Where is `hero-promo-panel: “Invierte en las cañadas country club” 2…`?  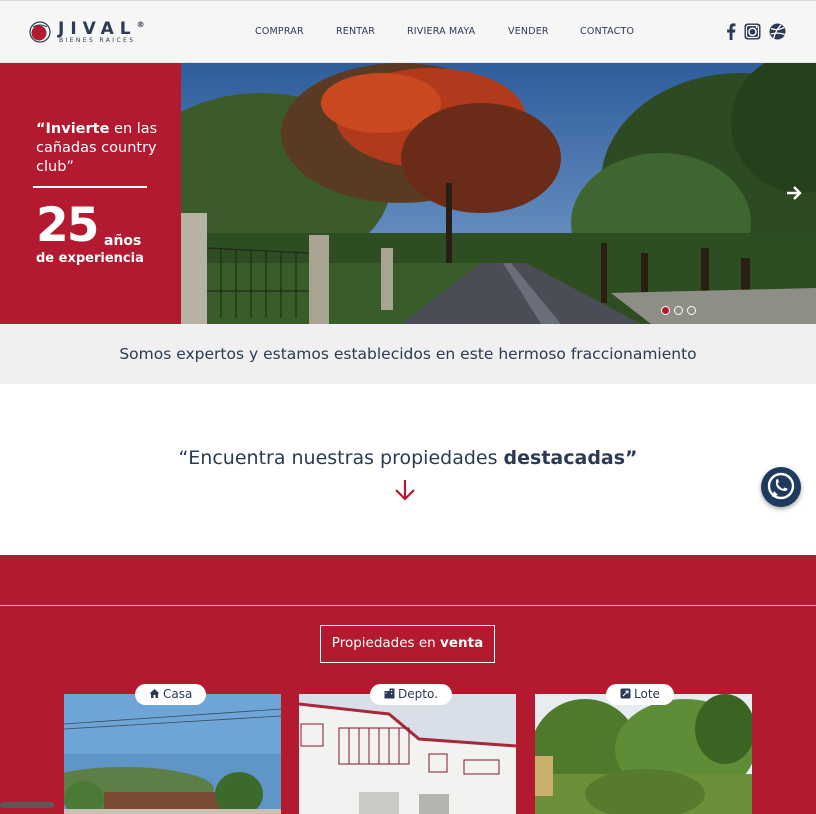
hero-promo-panel: “Invierte en las cañadas country club” 2… is located at coordinates (90, 193).